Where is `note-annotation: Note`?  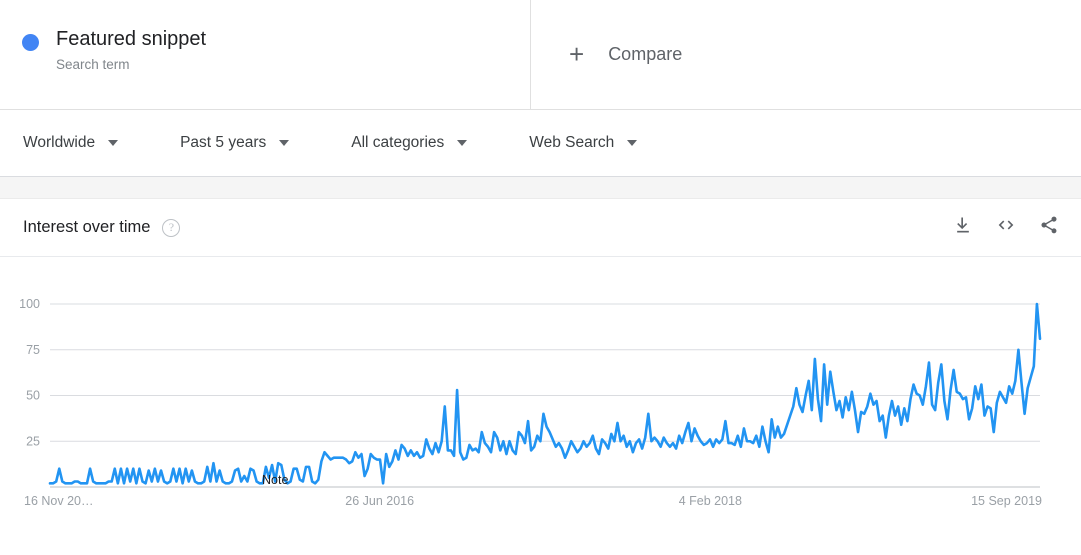 note-annotation: Note is located at coordinates (275, 480).